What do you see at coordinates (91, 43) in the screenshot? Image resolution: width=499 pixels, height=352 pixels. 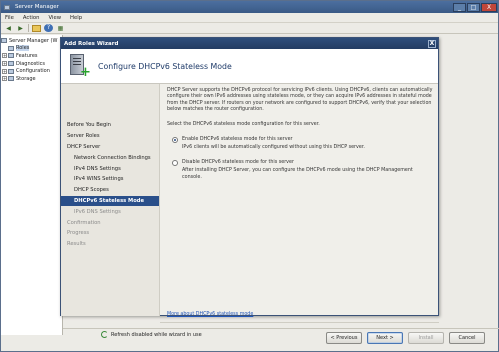 I see `wizard-title: Add Roles Wizard` at bounding box center [91, 43].